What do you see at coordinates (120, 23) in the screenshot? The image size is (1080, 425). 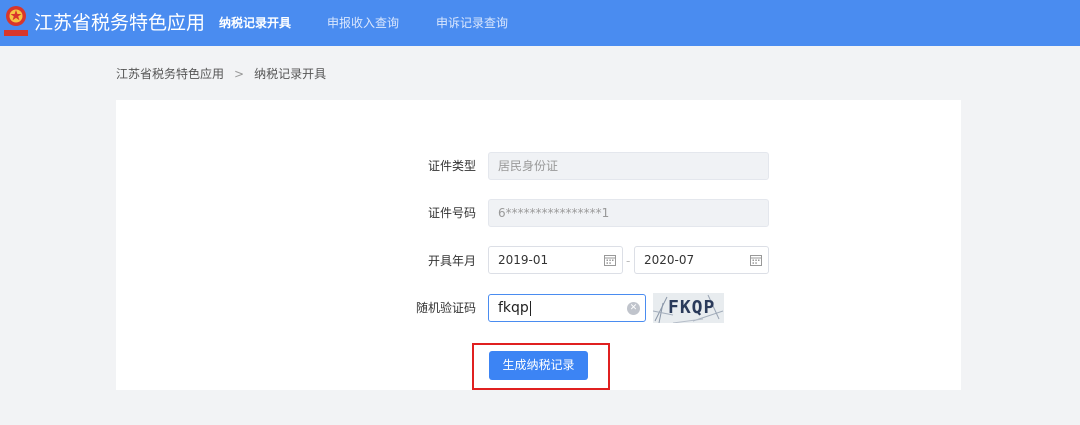 I see `app-title: 江苏省税务特色应用` at bounding box center [120, 23].